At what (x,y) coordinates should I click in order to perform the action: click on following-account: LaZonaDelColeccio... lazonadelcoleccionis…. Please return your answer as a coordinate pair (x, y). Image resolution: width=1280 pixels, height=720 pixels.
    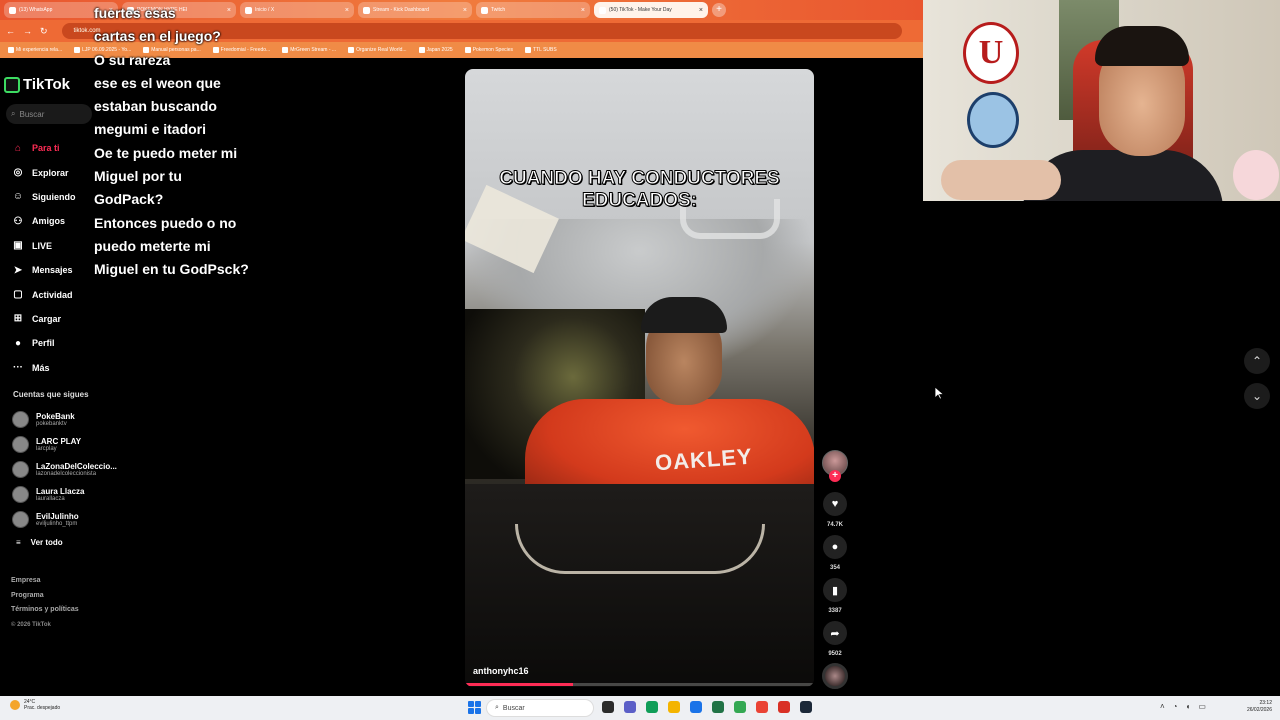
    Looking at the image, I should click on (64, 469).